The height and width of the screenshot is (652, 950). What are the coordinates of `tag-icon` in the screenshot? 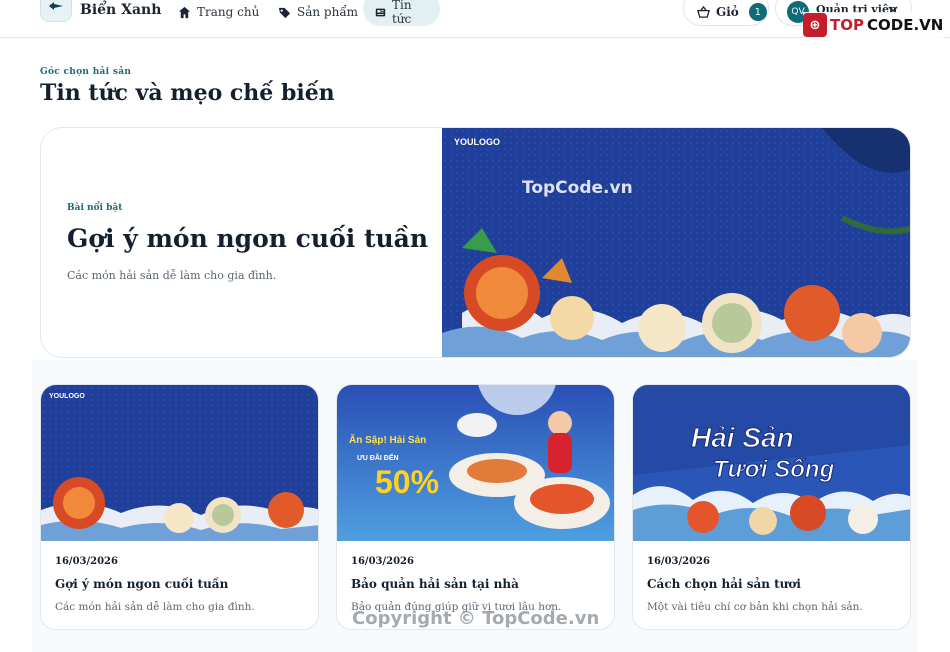 It's located at (284, 12).